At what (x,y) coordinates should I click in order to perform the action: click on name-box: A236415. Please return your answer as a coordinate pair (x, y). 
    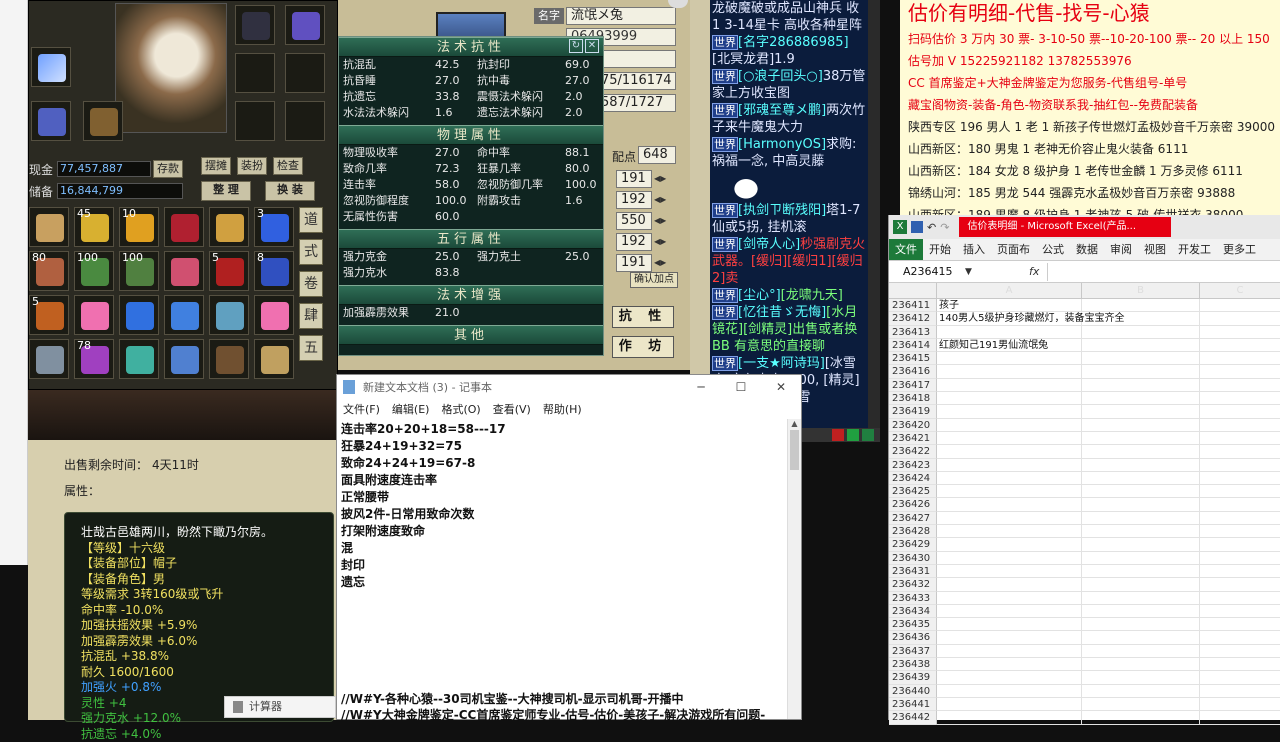
    Looking at the image, I should click on (927, 271).